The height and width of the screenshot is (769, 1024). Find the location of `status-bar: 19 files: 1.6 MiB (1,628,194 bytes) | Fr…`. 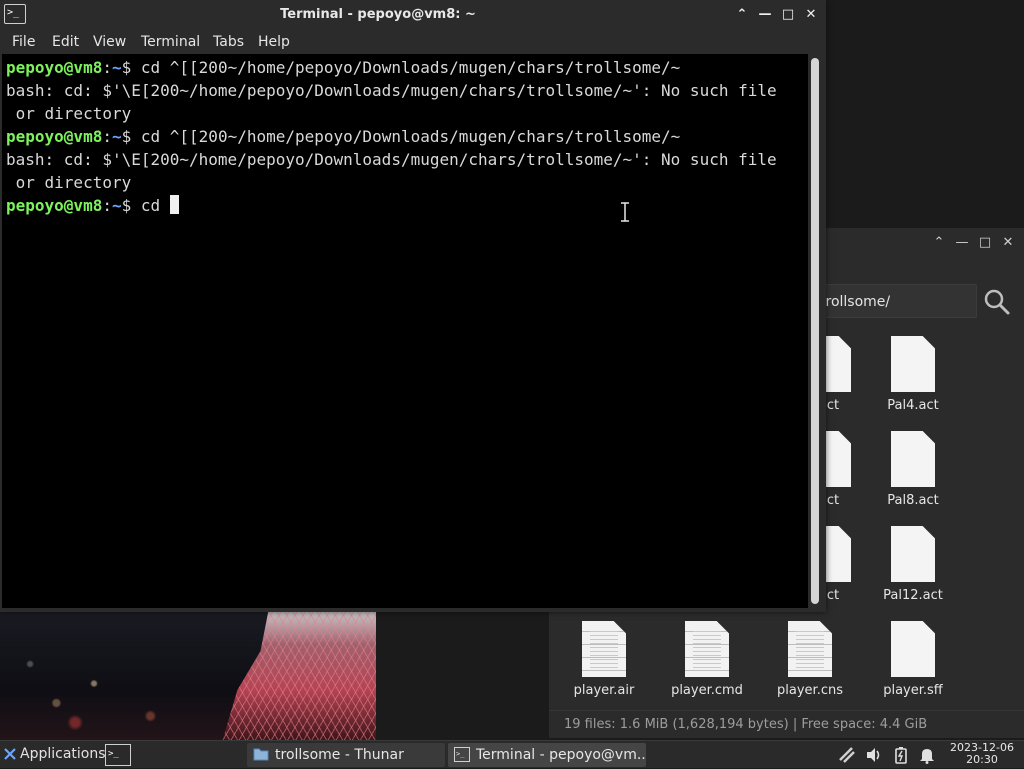

status-bar: 19 files: 1.6 MiB (1,628,194 bytes) | Fr… is located at coordinates (786, 724).